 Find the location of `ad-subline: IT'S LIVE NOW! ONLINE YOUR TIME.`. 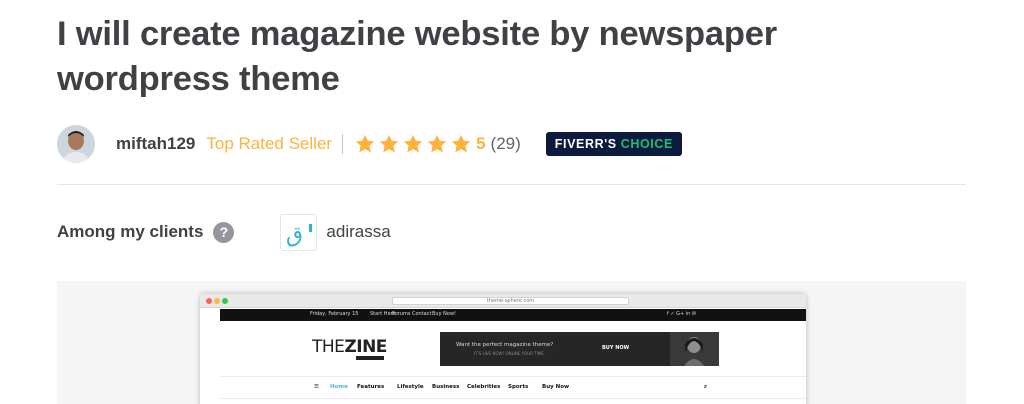

ad-subline: IT'S LIVE NOW! ONLINE YOUR TIME. is located at coordinates (510, 353).